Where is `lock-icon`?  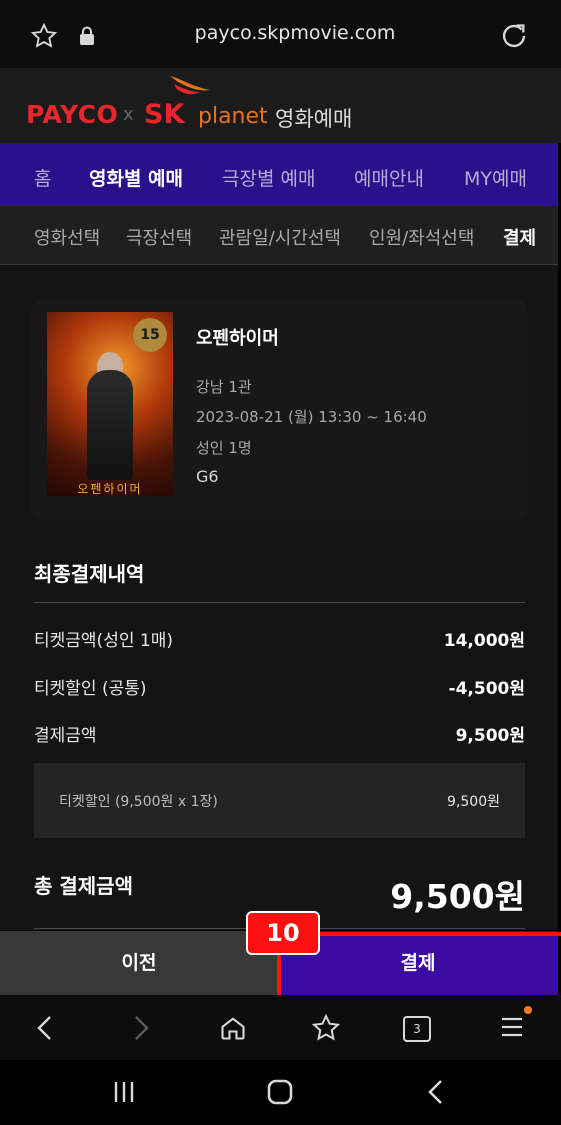 lock-icon is located at coordinates (87, 38).